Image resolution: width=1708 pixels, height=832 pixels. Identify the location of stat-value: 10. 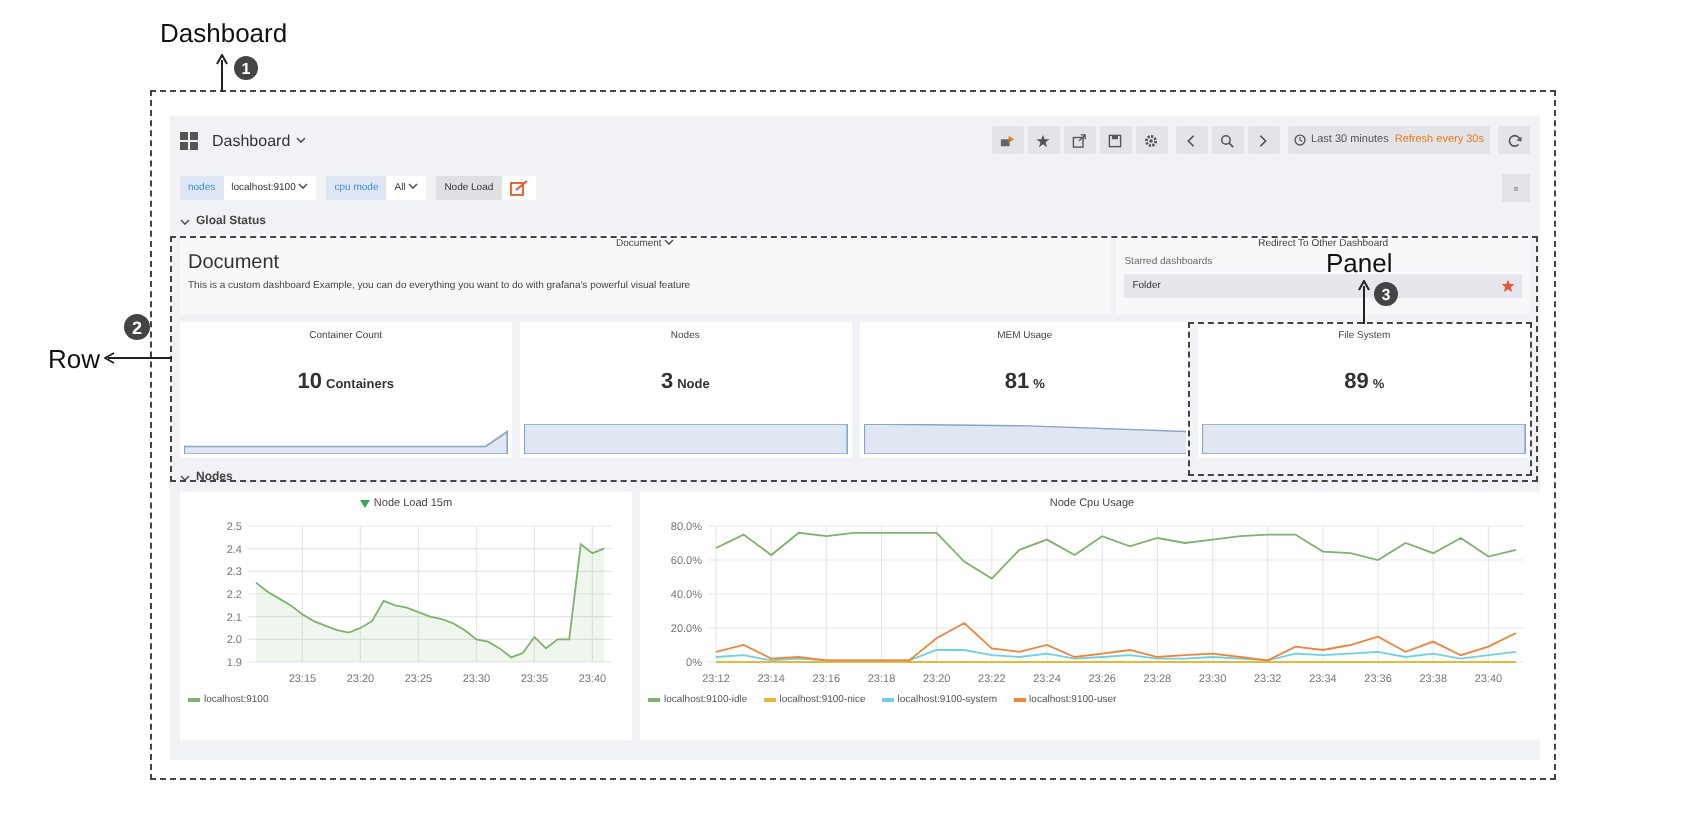
(310, 382).